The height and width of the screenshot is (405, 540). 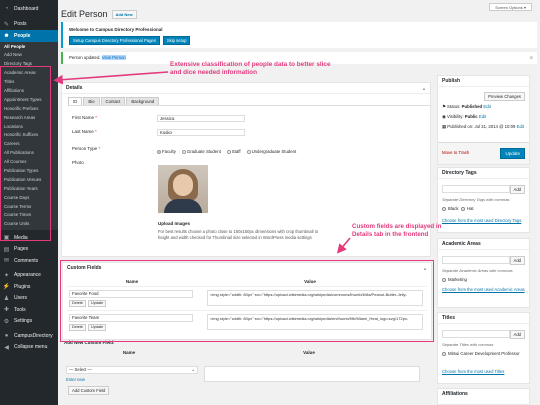 What do you see at coordinates (166, 151) in the screenshot?
I see `radio-faculty: Faculty` at bounding box center [166, 151].